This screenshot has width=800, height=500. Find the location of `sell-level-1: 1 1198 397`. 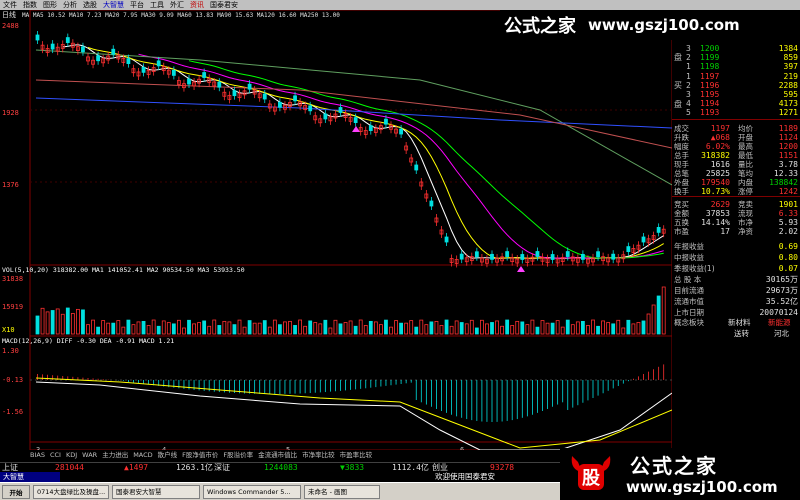

sell-level-1: 1 1198 397 is located at coordinates (742, 66).